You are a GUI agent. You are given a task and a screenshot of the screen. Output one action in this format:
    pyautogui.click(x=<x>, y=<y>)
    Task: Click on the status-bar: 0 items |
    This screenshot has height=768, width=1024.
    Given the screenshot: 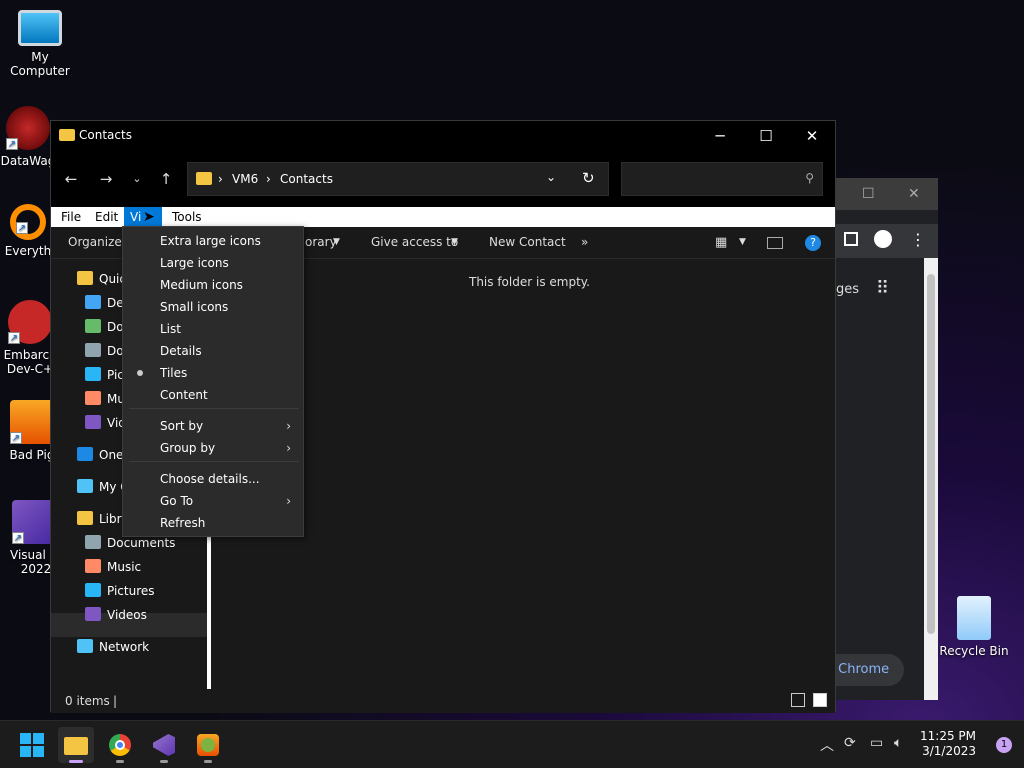 What is the action you would take?
    pyautogui.click(x=443, y=701)
    